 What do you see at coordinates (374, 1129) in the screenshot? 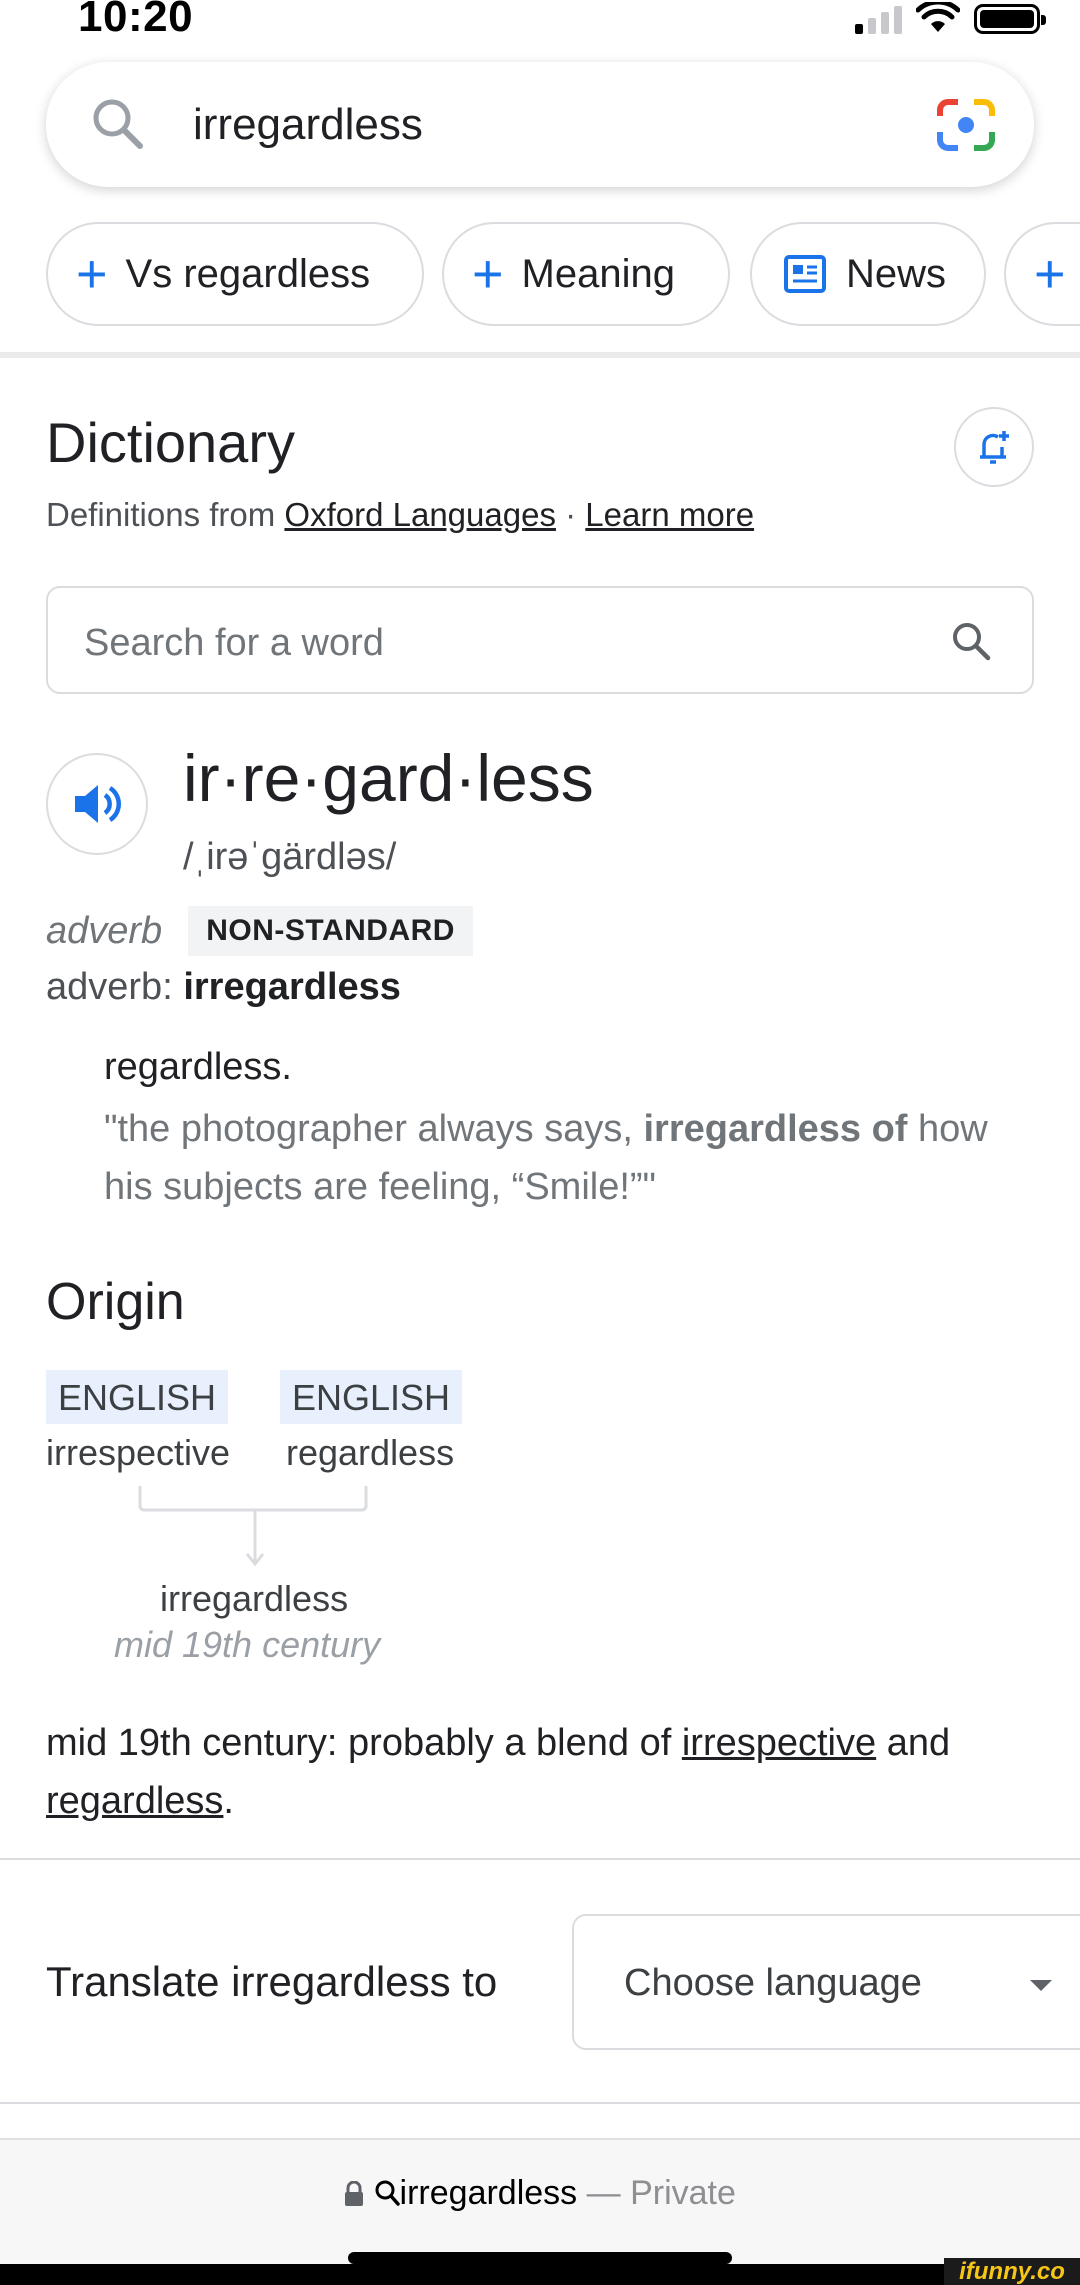
I see `example-pre: "the photographer always says,` at bounding box center [374, 1129].